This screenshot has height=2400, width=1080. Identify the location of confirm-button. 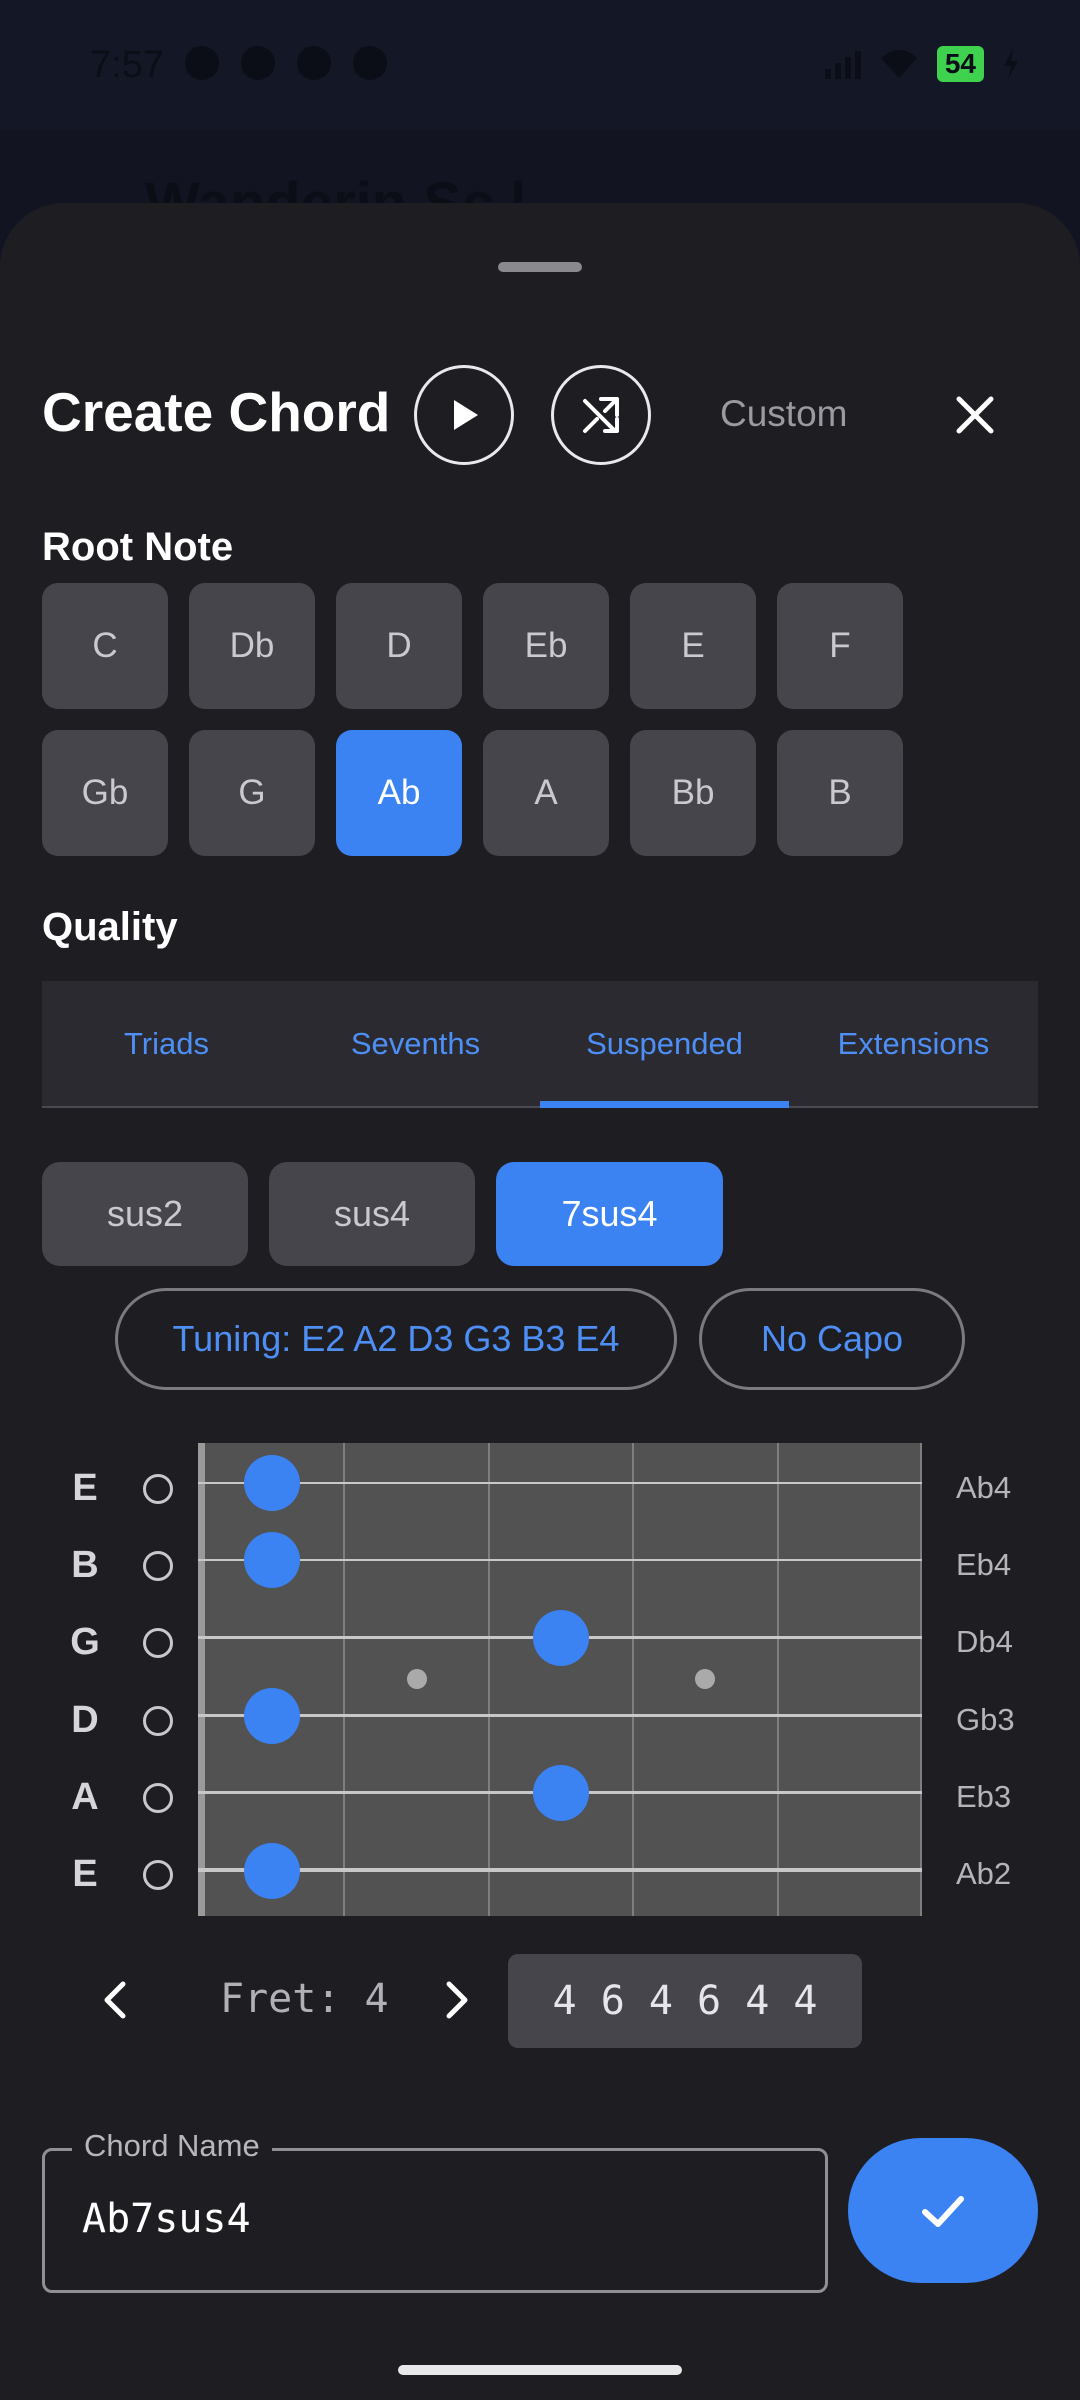
(943, 2210).